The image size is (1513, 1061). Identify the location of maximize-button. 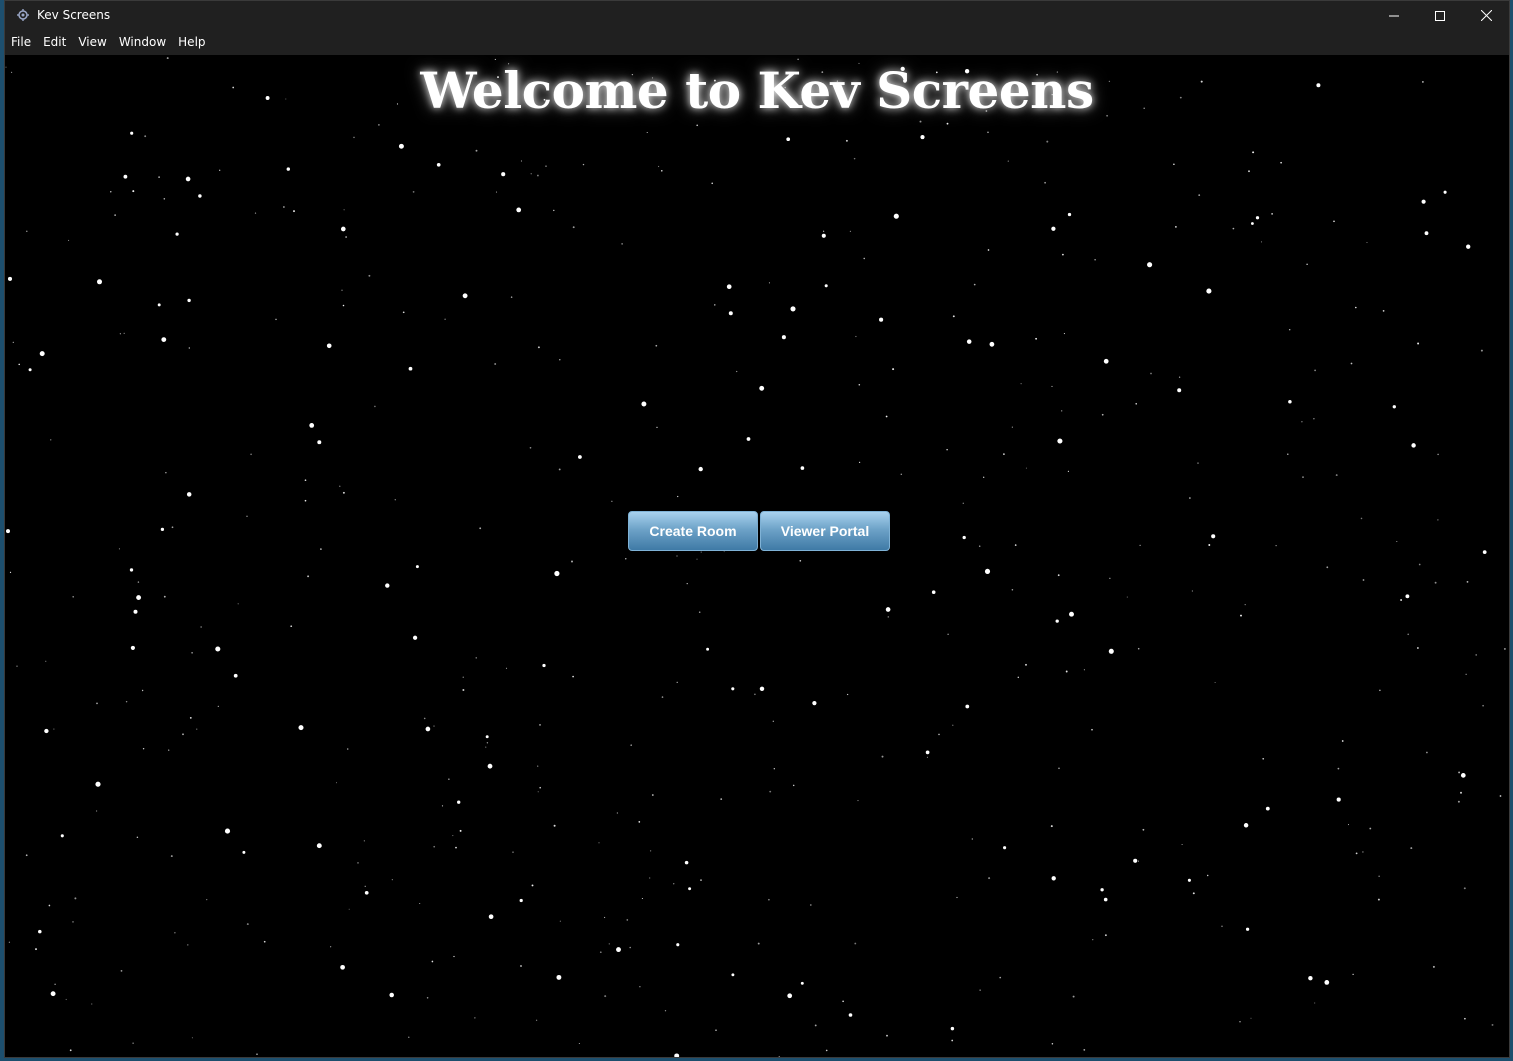
(1440, 15).